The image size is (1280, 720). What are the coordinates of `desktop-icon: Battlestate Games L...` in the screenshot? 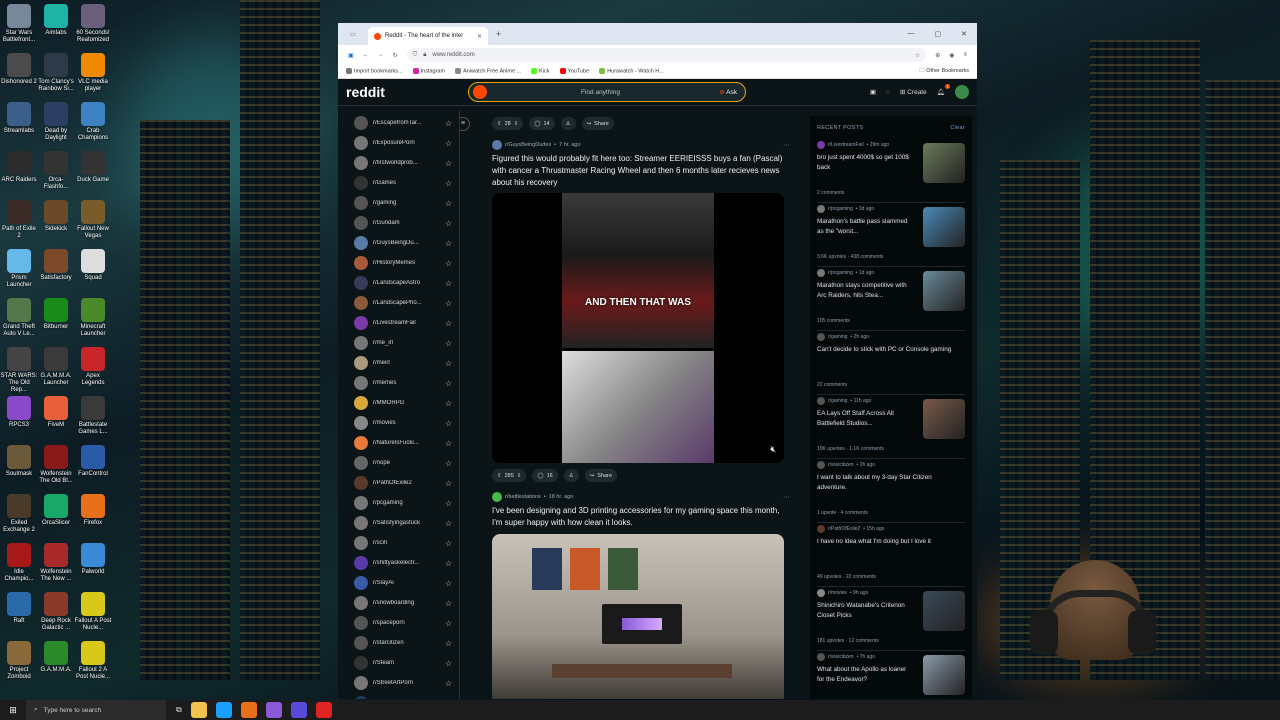 It's located at (93, 416).